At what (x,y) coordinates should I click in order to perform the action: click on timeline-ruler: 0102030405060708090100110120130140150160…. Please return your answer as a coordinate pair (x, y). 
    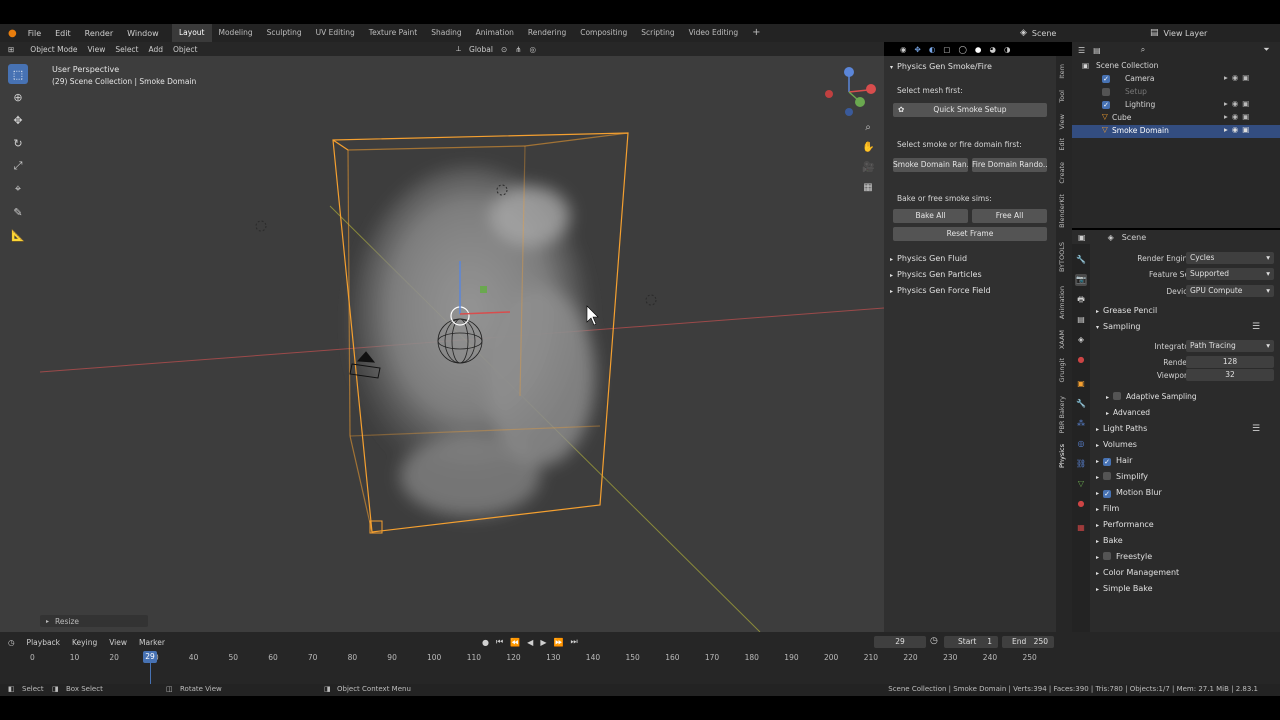
    Looking at the image, I should click on (530, 657).